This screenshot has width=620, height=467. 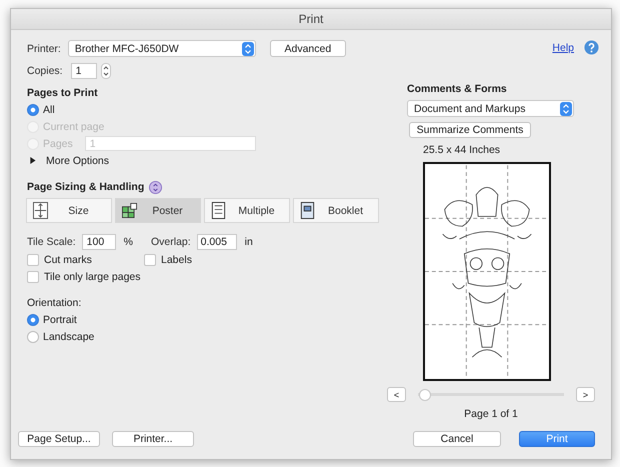 I want to click on mode-tab: Poster, so click(x=158, y=210).